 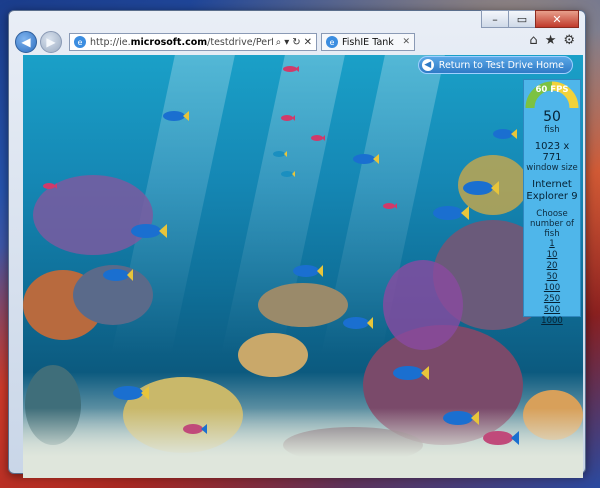 I want to click on fps-label: 60 FPS, so click(x=552, y=90).